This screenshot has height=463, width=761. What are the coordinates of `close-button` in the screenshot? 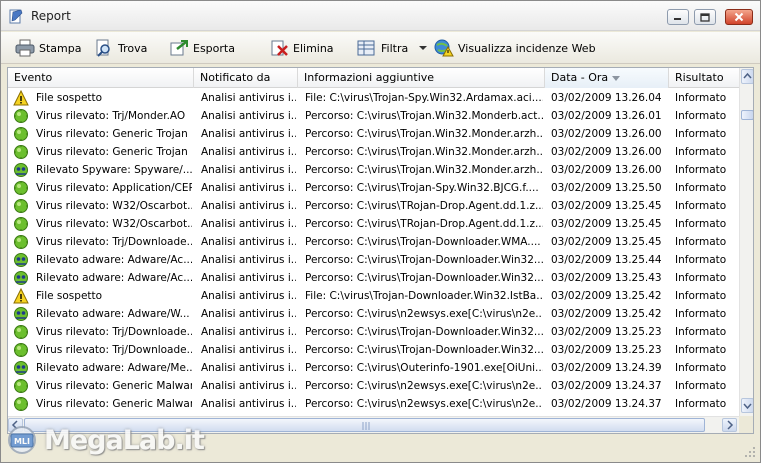 It's located at (739, 17).